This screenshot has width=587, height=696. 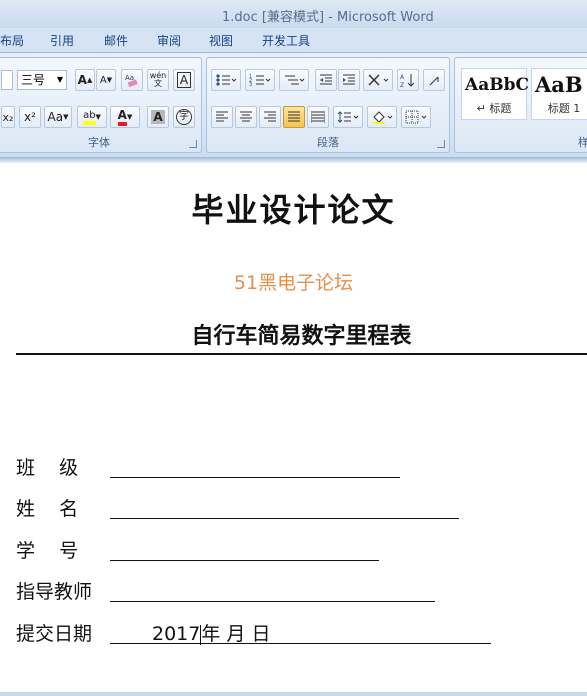 I want to click on multilevel-list-icon, so click(x=295, y=80).